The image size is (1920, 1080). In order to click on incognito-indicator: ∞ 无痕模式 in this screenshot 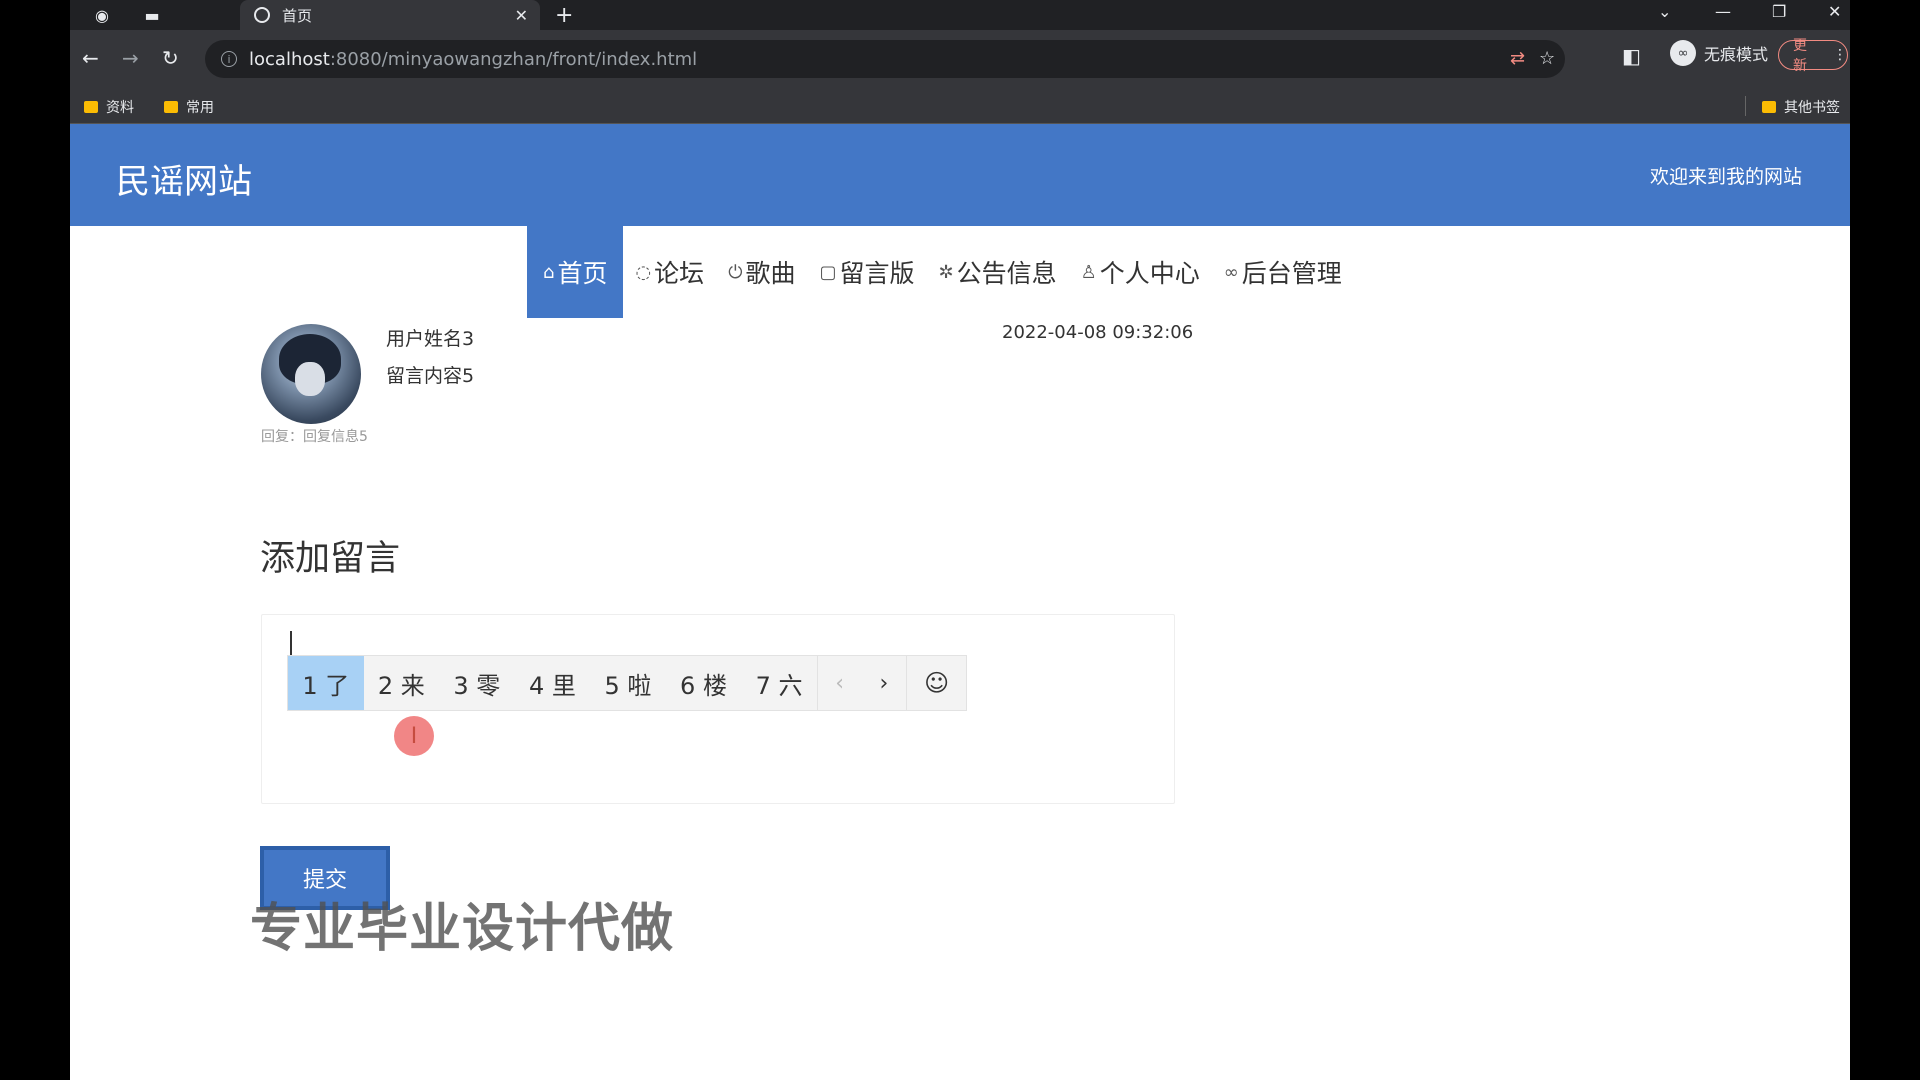, I will do `click(1719, 53)`.